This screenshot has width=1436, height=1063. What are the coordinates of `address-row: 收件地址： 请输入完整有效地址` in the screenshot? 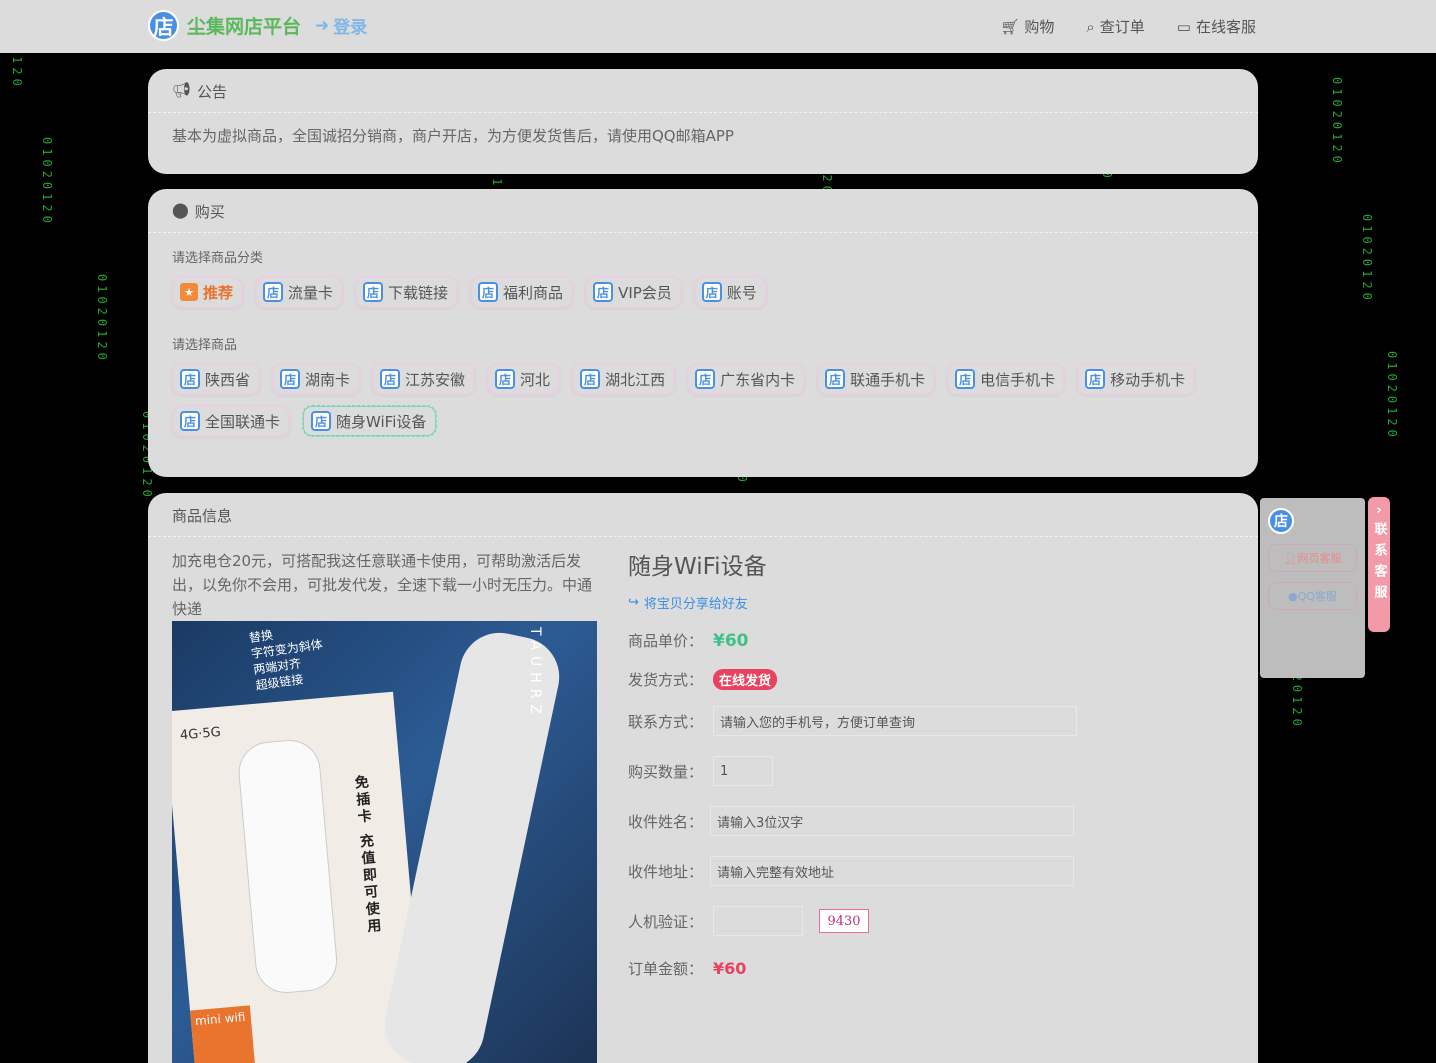 It's located at (858, 871).